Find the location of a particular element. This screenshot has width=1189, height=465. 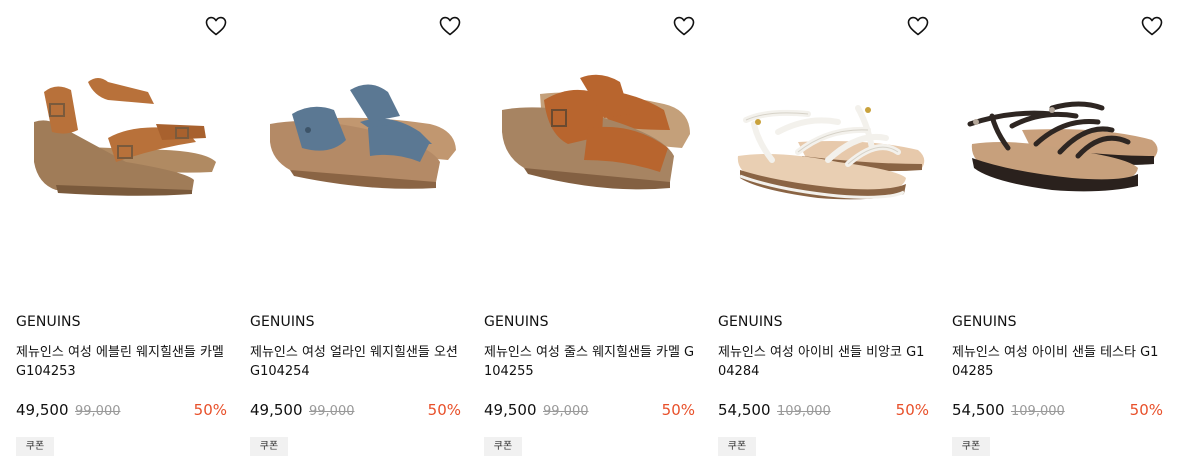

product-name: 제뉴인스 여성 아이비 샌들 비앙코 G104284 is located at coordinates (825, 362).